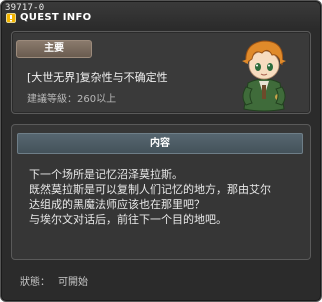  What do you see at coordinates (97, 77) in the screenshot?
I see `quest-name: [大世无界]复杂性与不确定性` at bounding box center [97, 77].